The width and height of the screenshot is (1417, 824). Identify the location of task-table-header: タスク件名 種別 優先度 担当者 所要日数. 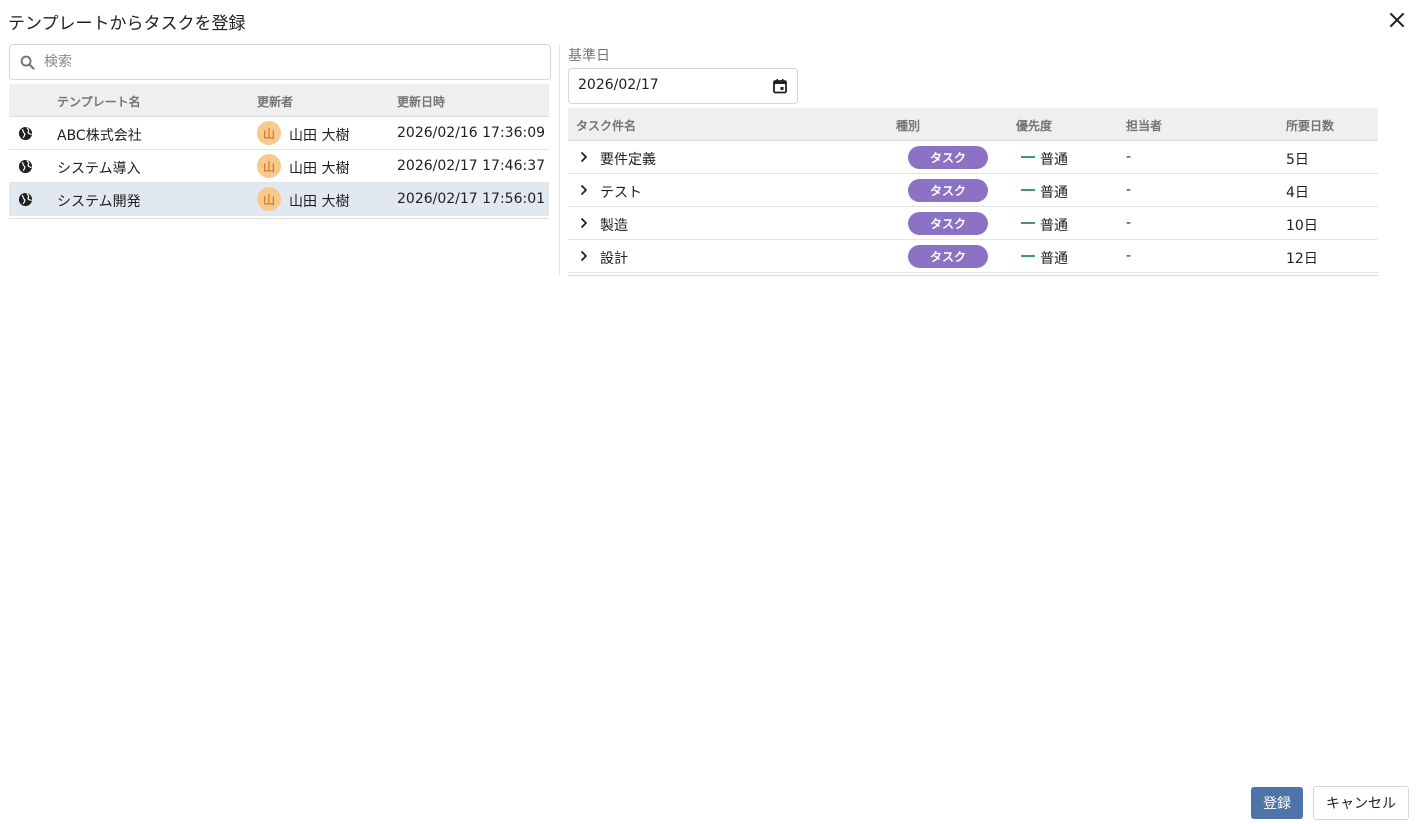
(973, 124).